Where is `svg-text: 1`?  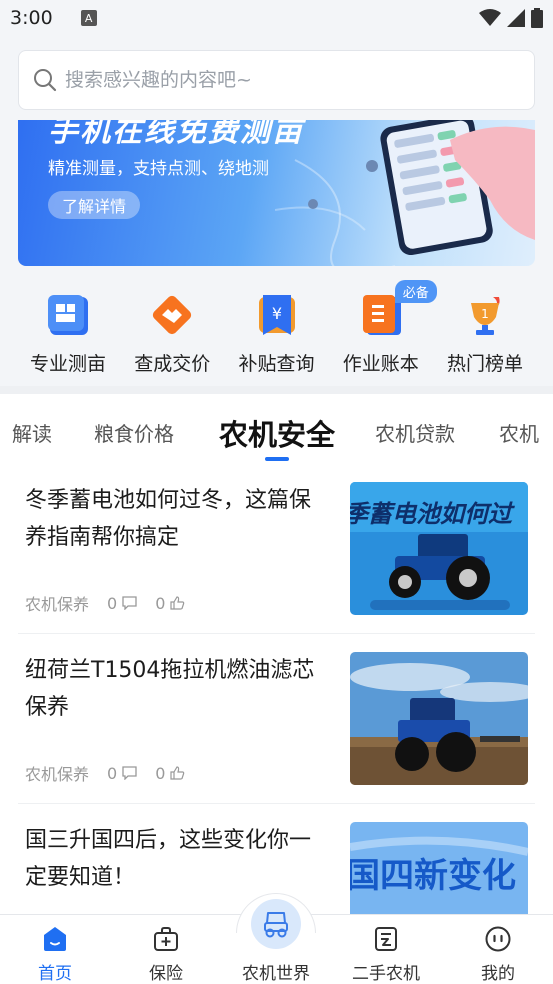
svg-text: 1 is located at coordinates (485, 314).